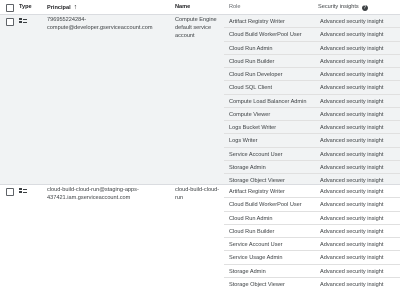  I want to click on select-all-checkbox, so click(10, 8).